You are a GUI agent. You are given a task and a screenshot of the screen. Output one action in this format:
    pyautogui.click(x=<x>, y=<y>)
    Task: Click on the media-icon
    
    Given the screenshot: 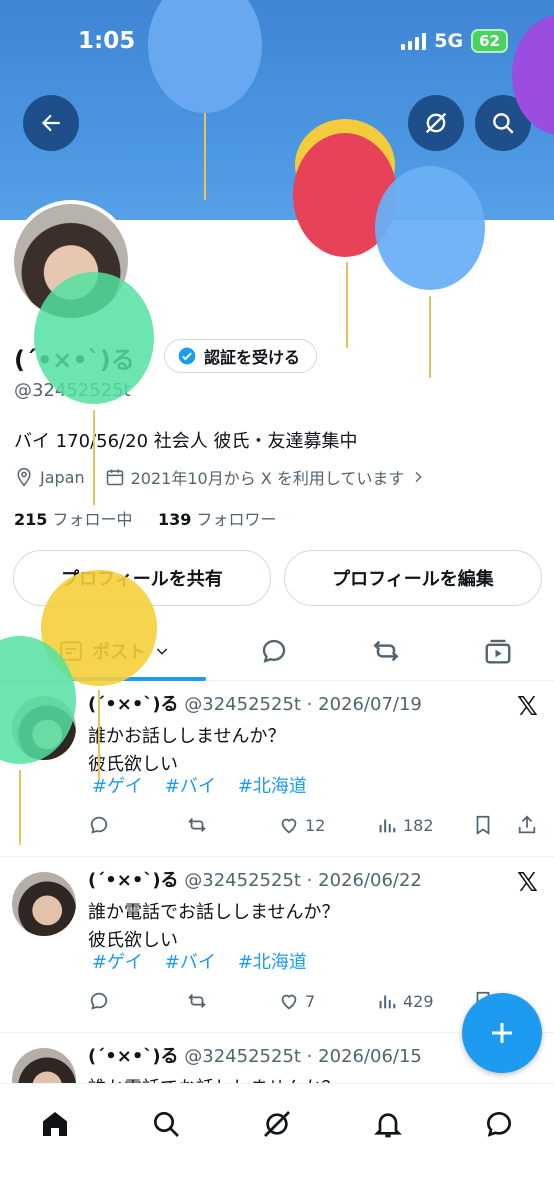 What is the action you would take?
    pyautogui.click(x=498, y=651)
    